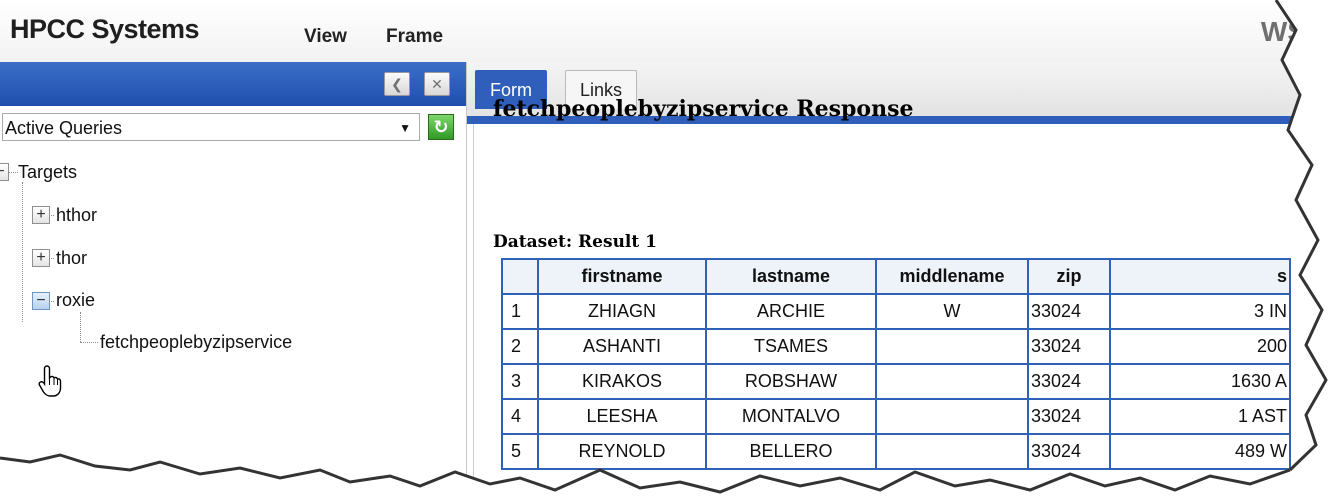 This screenshot has height=500, width=1336. What do you see at coordinates (41, 215) in the screenshot?
I see `tree-expand-hthor-icon: +` at bounding box center [41, 215].